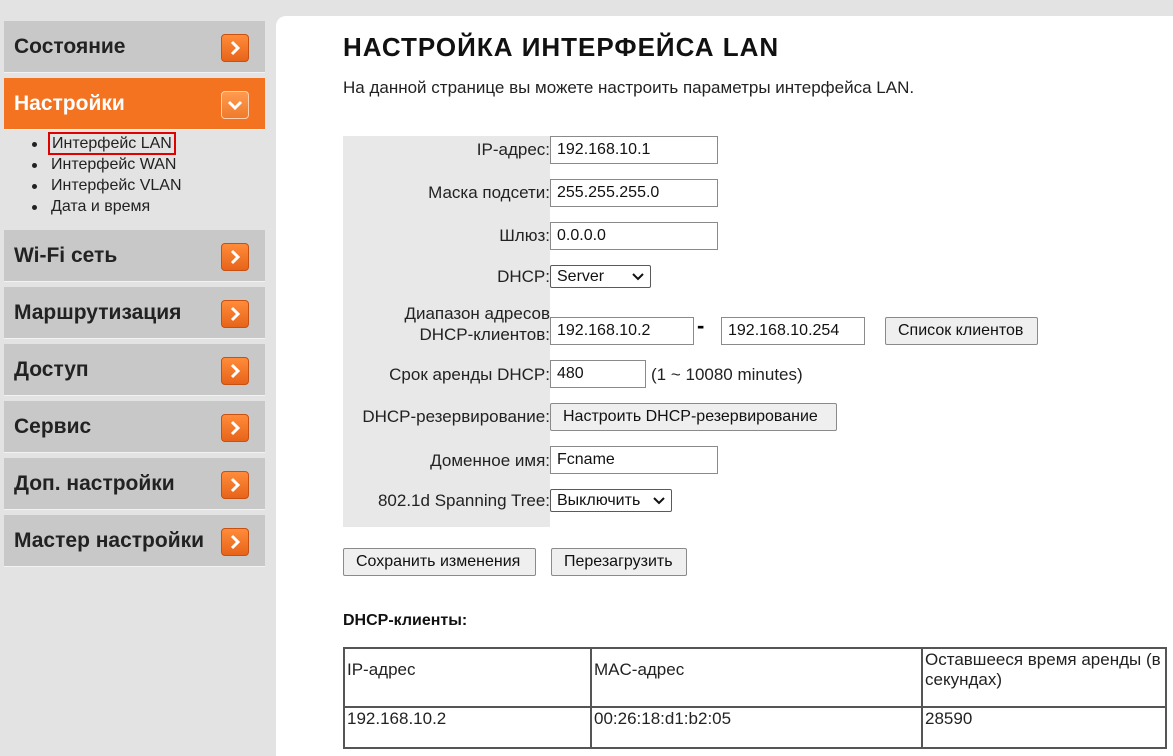 The height and width of the screenshot is (756, 1173). Describe the element at coordinates (98, 312) in the screenshot. I see `menu-item-label: Маршрутизация` at that location.